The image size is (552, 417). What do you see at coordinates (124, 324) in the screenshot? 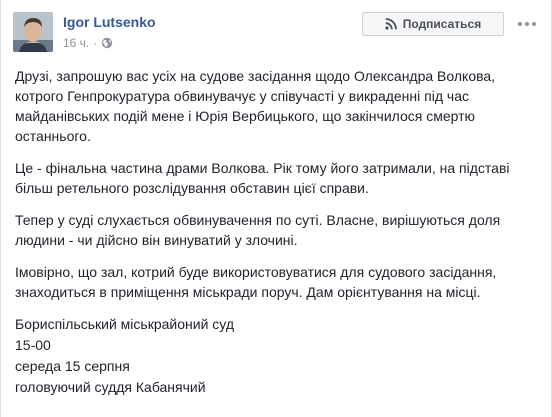
I see `detail-line: Бориспільський міськрайоний суд` at bounding box center [124, 324].